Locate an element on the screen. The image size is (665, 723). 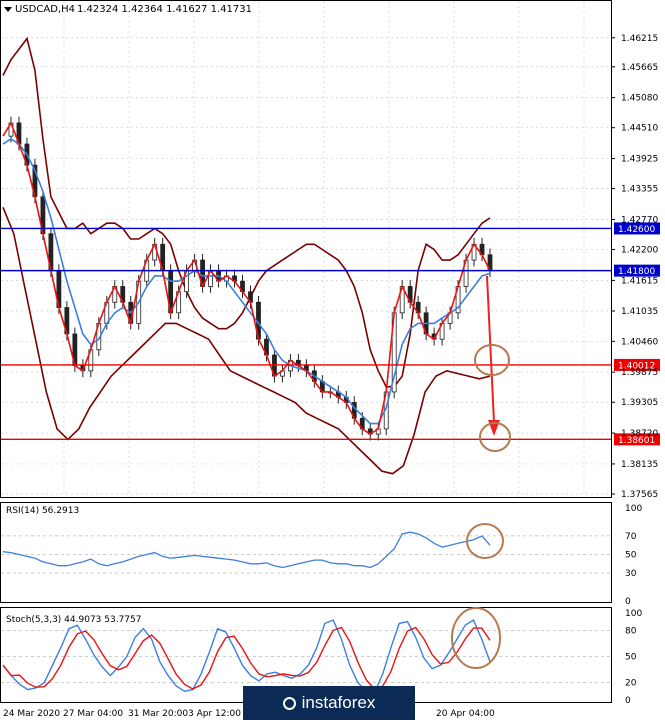
price-tick-label: 1.37565 is located at coordinates (639, 495).